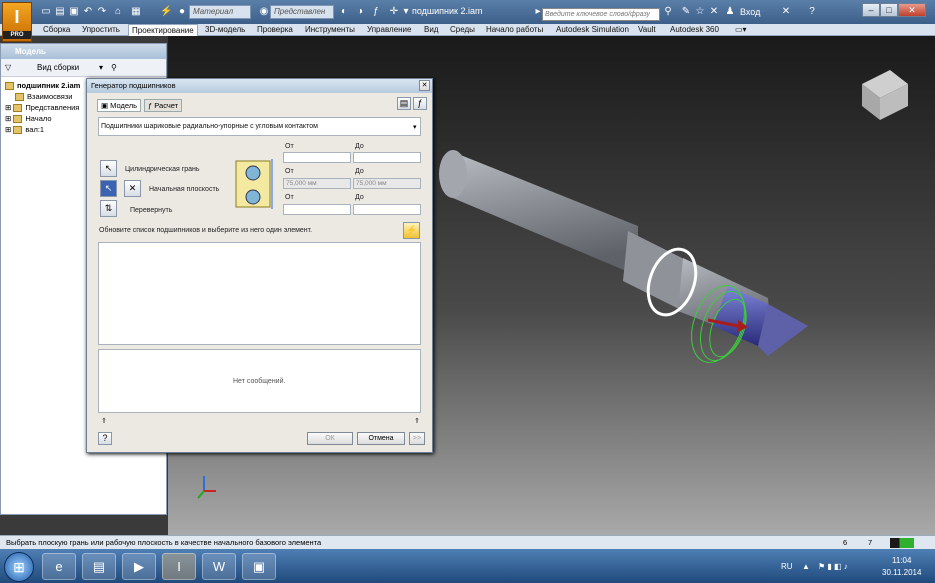 The image size is (935, 583). What do you see at coordinates (462, 30) in the screenshot?
I see `tab-environments: Среды` at bounding box center [462, 30].